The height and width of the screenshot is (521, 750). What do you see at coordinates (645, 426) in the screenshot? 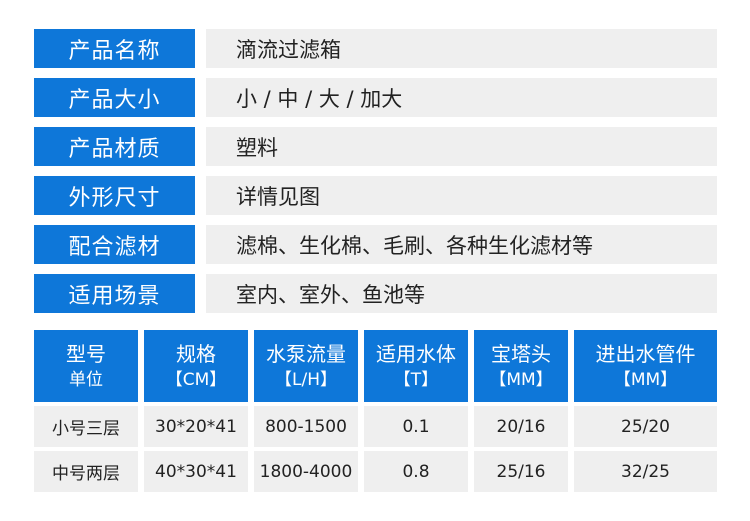
I see `table-cell: 25/20` at bounding box center [645, 426].